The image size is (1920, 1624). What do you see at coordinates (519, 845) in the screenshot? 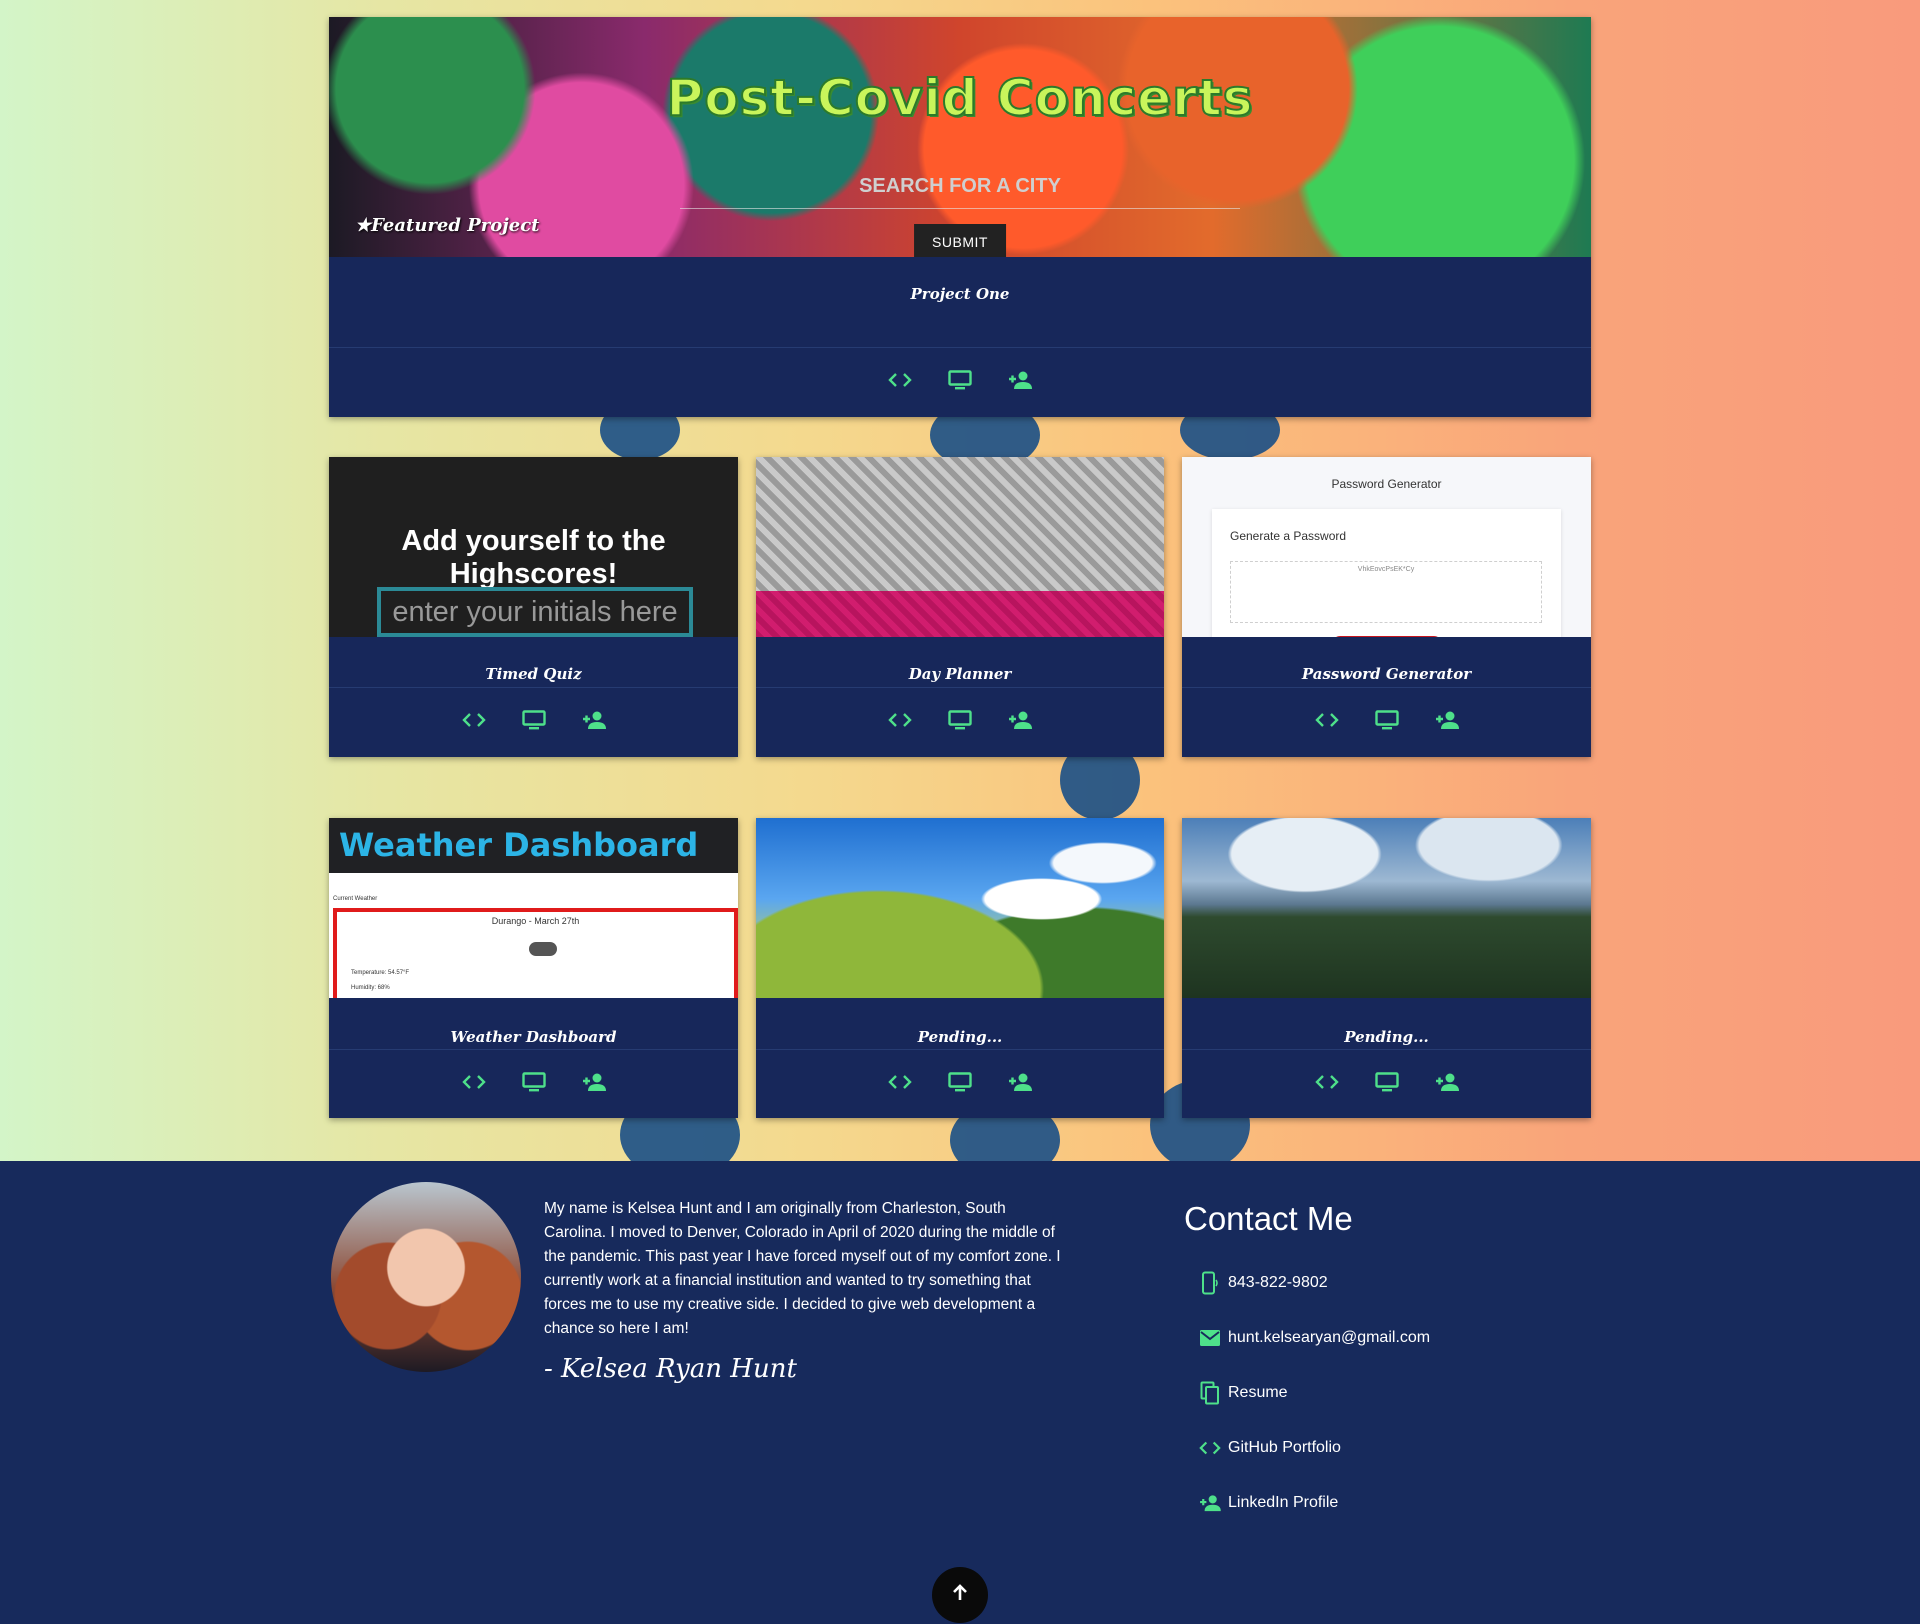
I see `preview-heading: Weather Dashboard` at bounding box center [519, 845].